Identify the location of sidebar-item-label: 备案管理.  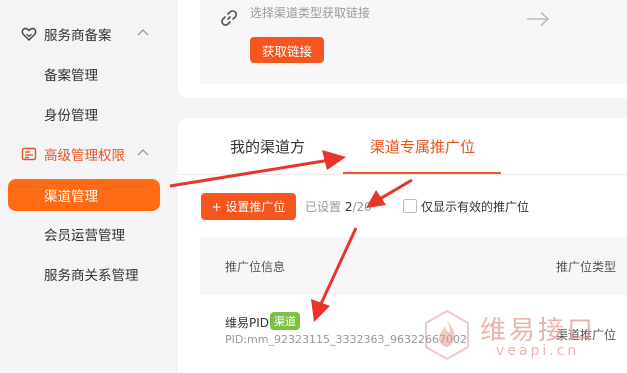
(71, 76).